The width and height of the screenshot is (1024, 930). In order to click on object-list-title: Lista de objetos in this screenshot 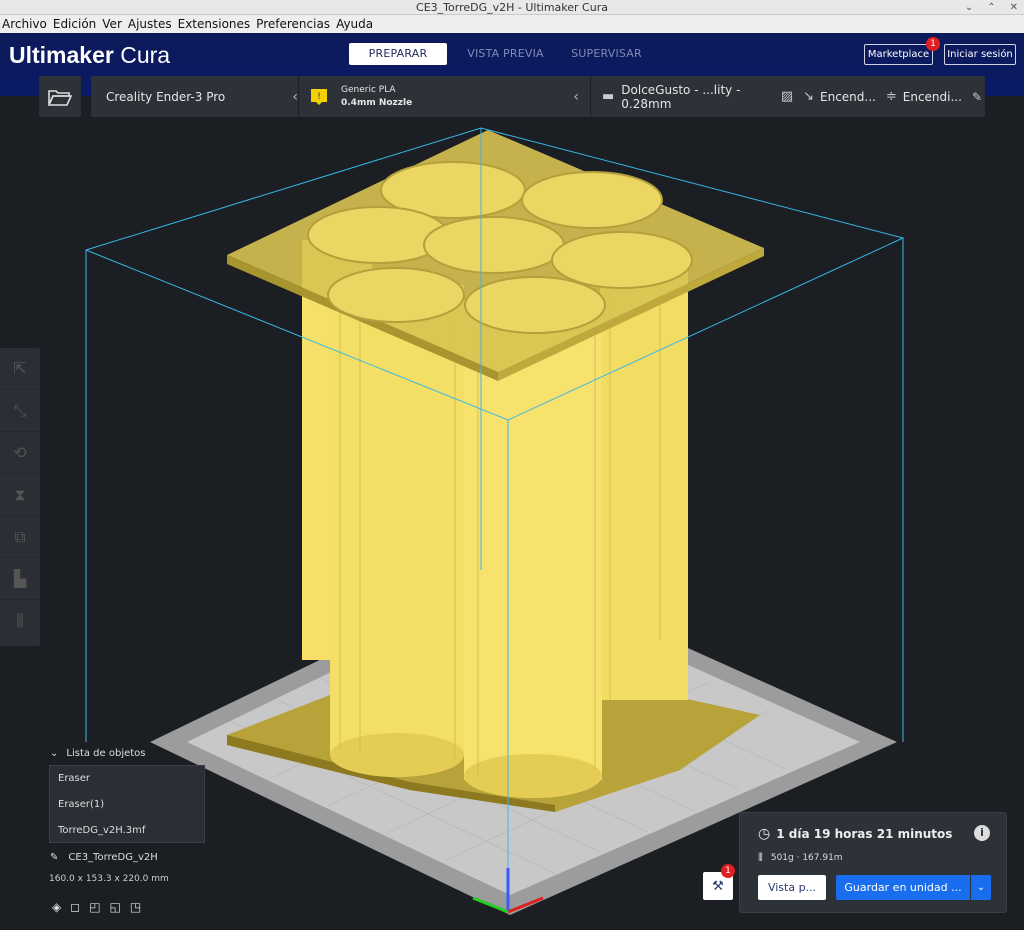, I will do `click(106, 753)`.